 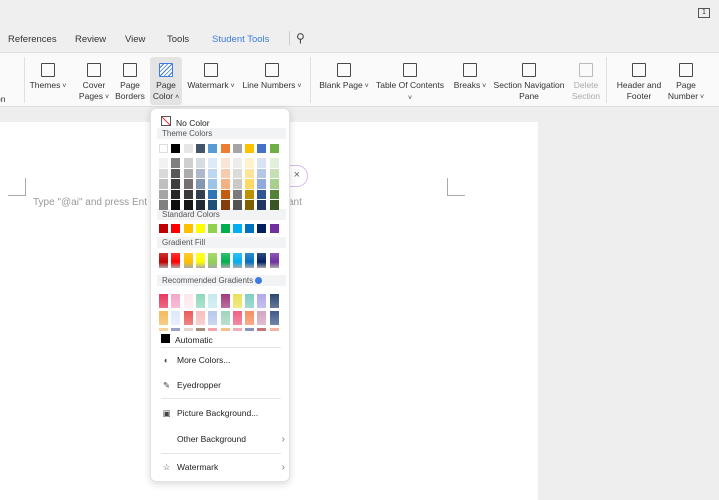 What do you see at coordinates (272, 81) in the screenshot?
I see `line-numbers-button: Line Numbers ˅` at bounding box center [272, 81].